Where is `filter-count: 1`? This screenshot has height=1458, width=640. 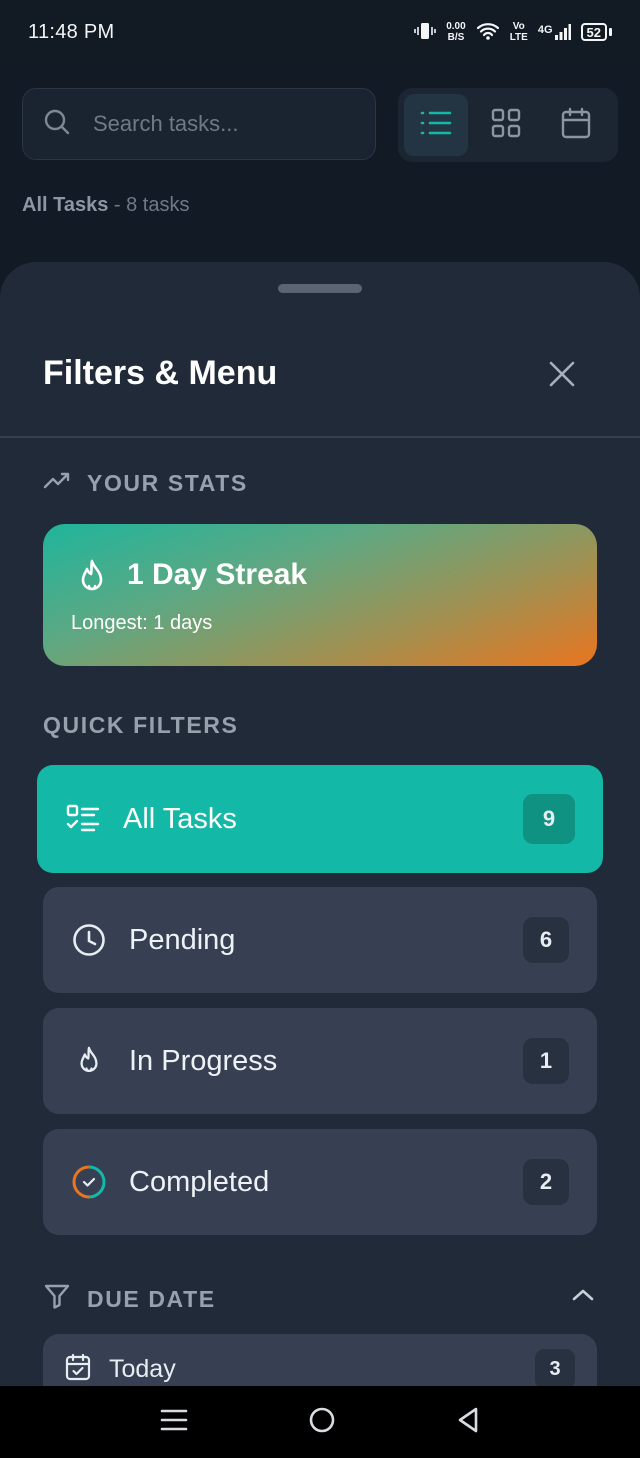 filter-count: 1 is located at coordinates (546, 1061).